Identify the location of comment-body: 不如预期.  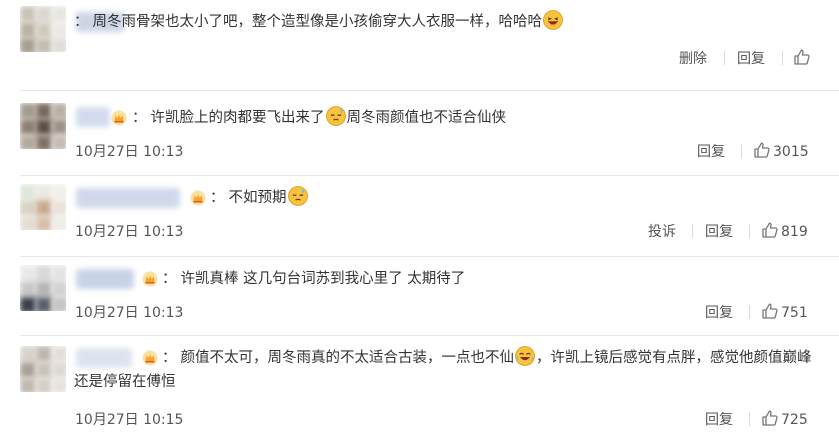
(257, 198).